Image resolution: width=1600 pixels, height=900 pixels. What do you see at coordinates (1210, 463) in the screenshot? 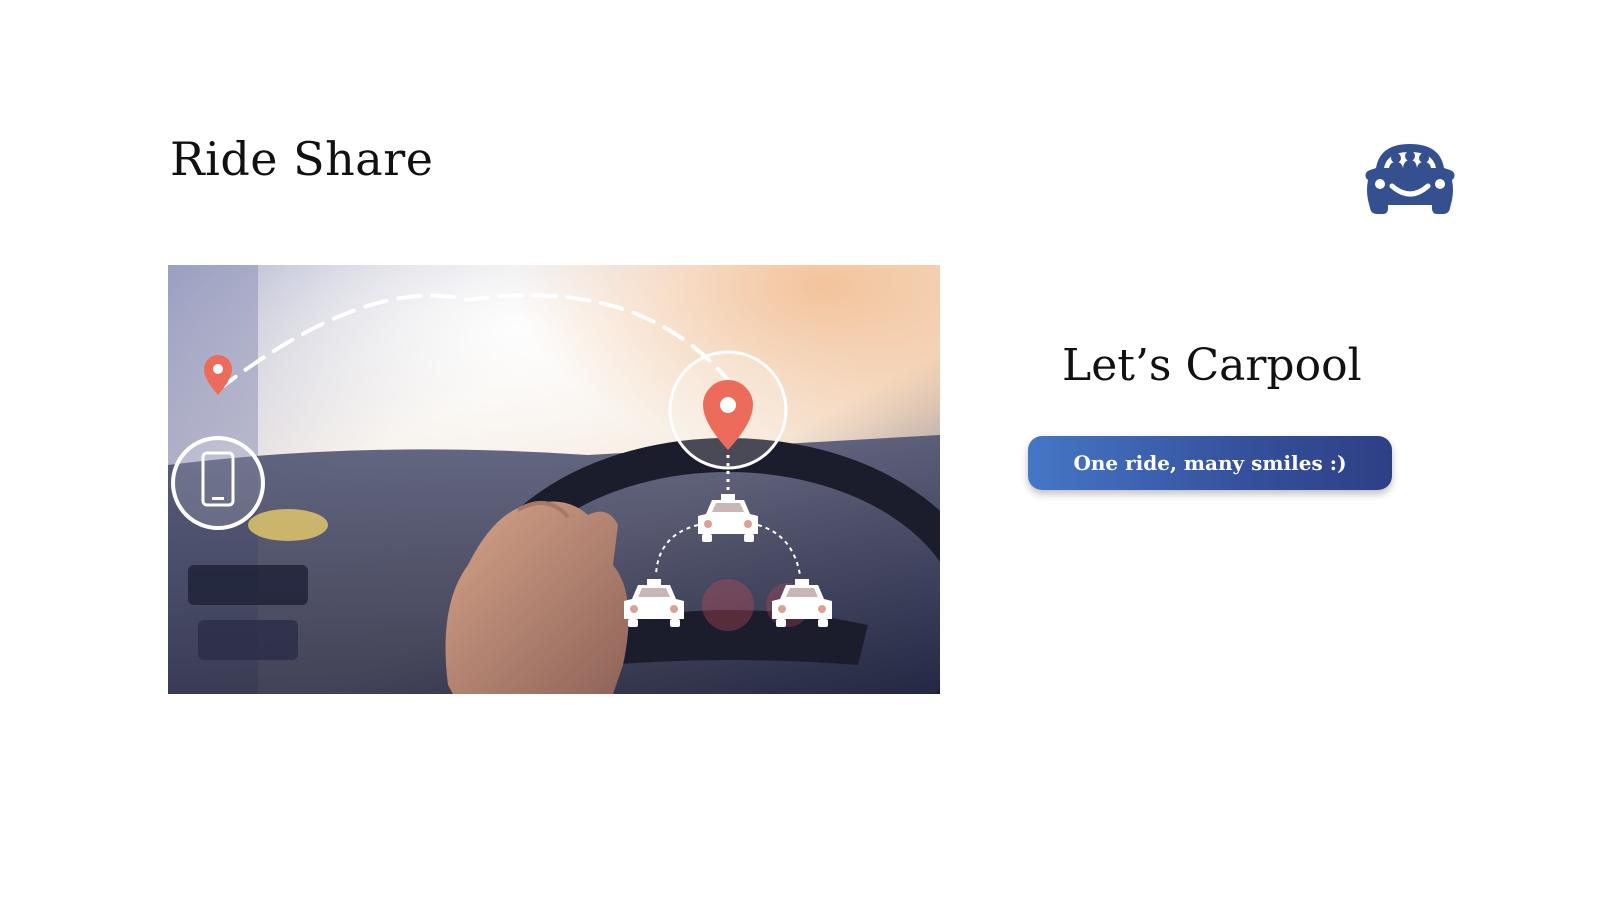
I see `cta-button: One ride, many smiles :)` at bounding box center [1210, 463].